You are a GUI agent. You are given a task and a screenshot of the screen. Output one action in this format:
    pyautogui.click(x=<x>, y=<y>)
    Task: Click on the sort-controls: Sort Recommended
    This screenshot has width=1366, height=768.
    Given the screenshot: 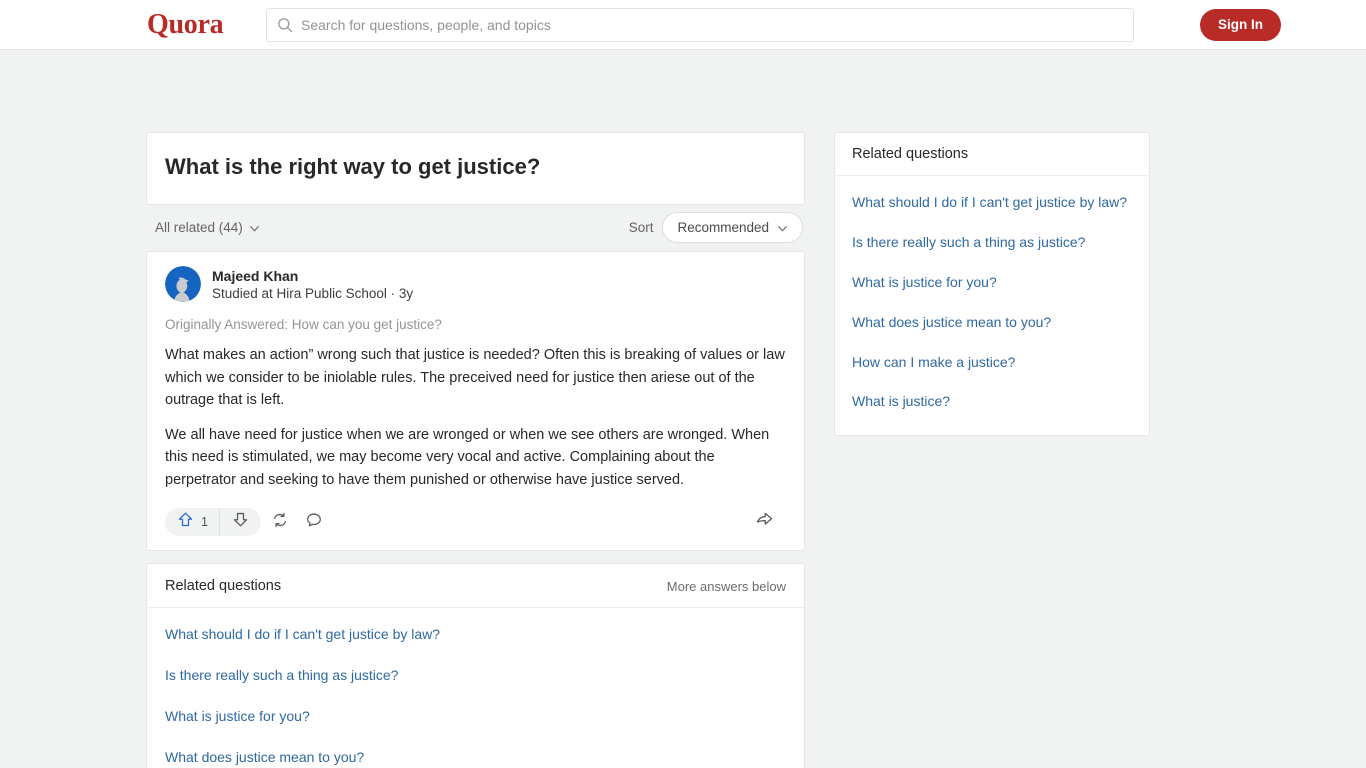 What is the action you would take?
    pyautogui.click(x=715, y=228)
    